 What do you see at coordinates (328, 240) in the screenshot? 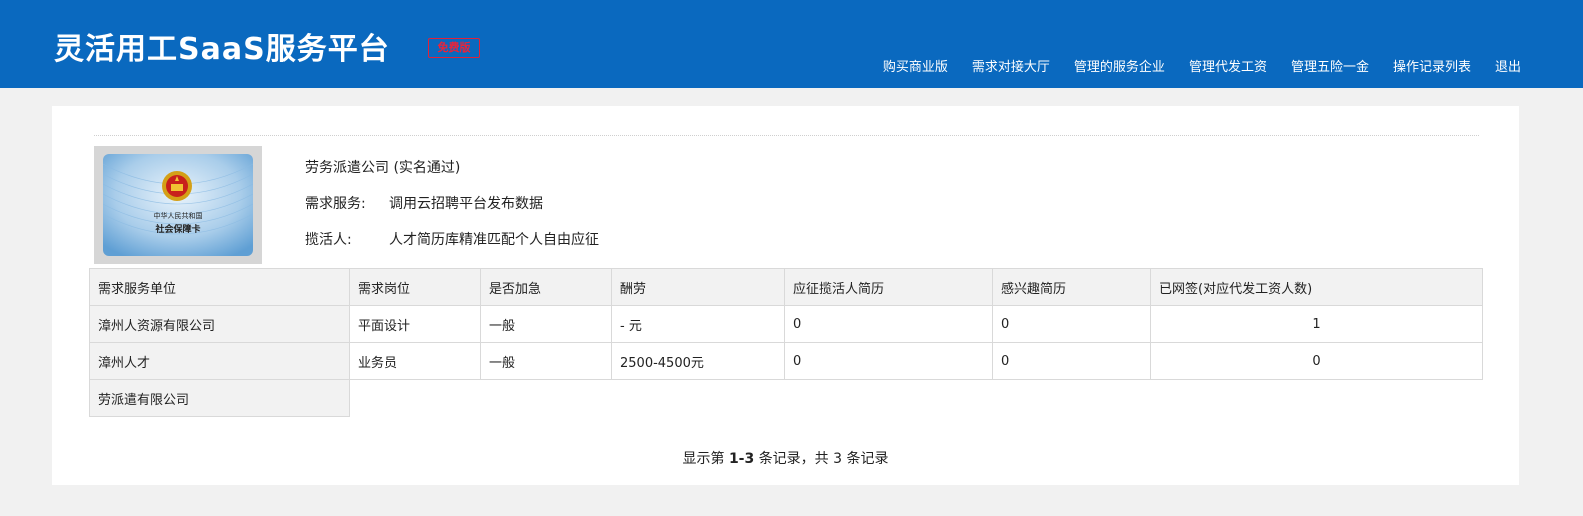
I see `canvasser-label: 揽活人:` at bounding box center [328, 240].